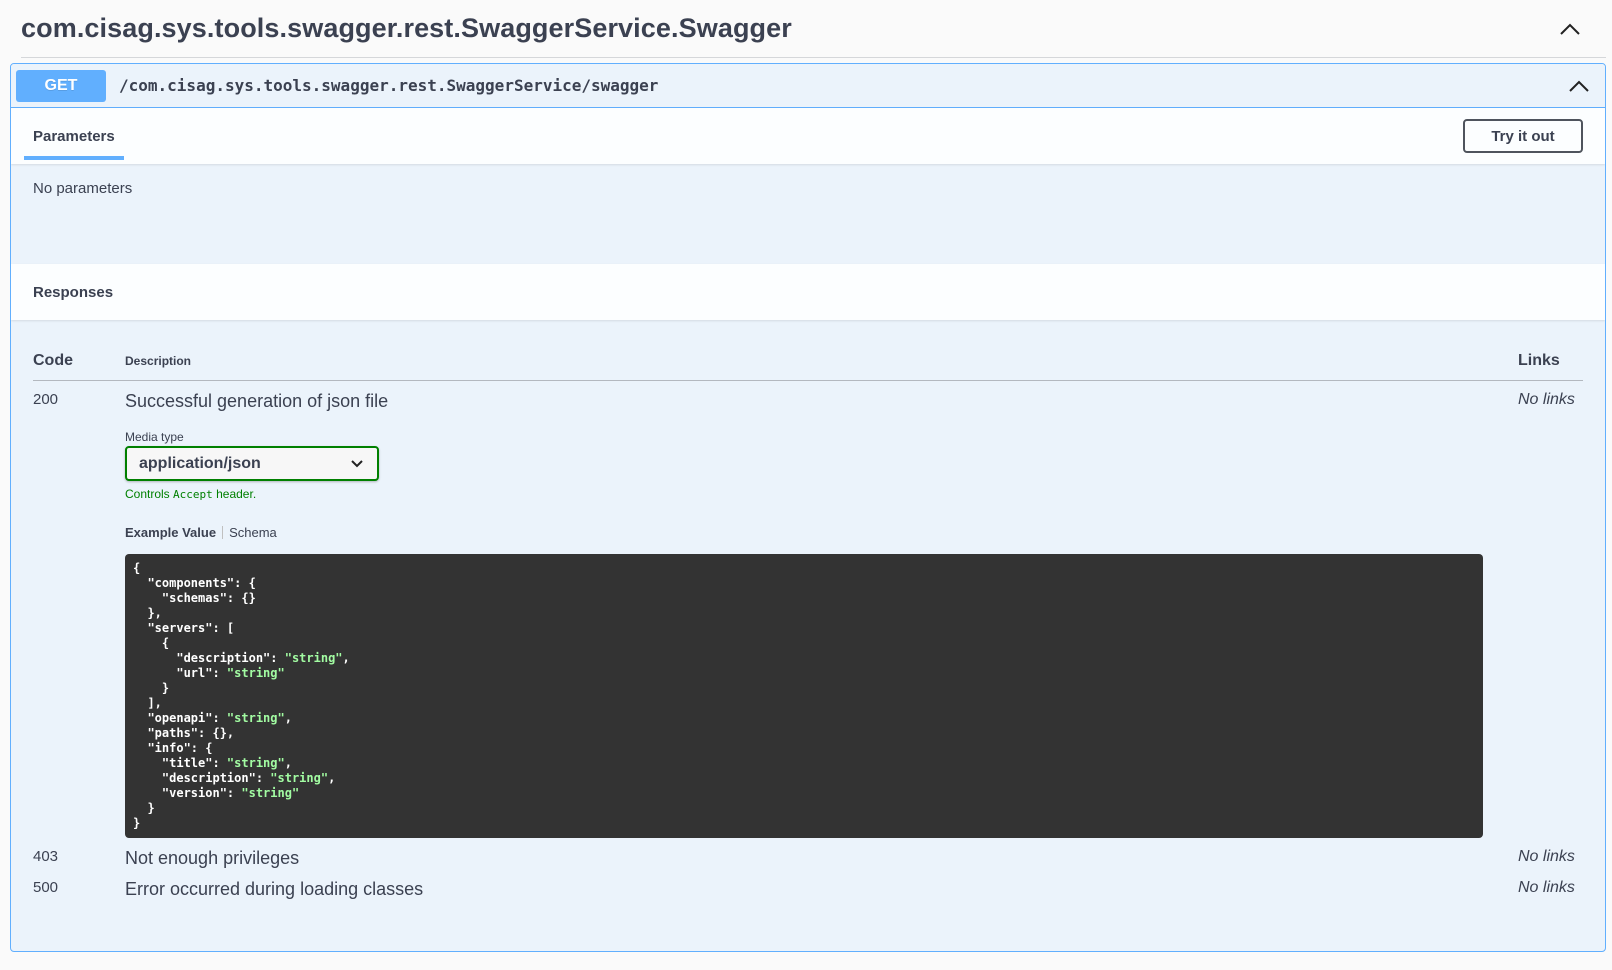 The width and height of the screenshot is (1612, 970). I want to click on column-header-links: Links, so click(1550, 361).